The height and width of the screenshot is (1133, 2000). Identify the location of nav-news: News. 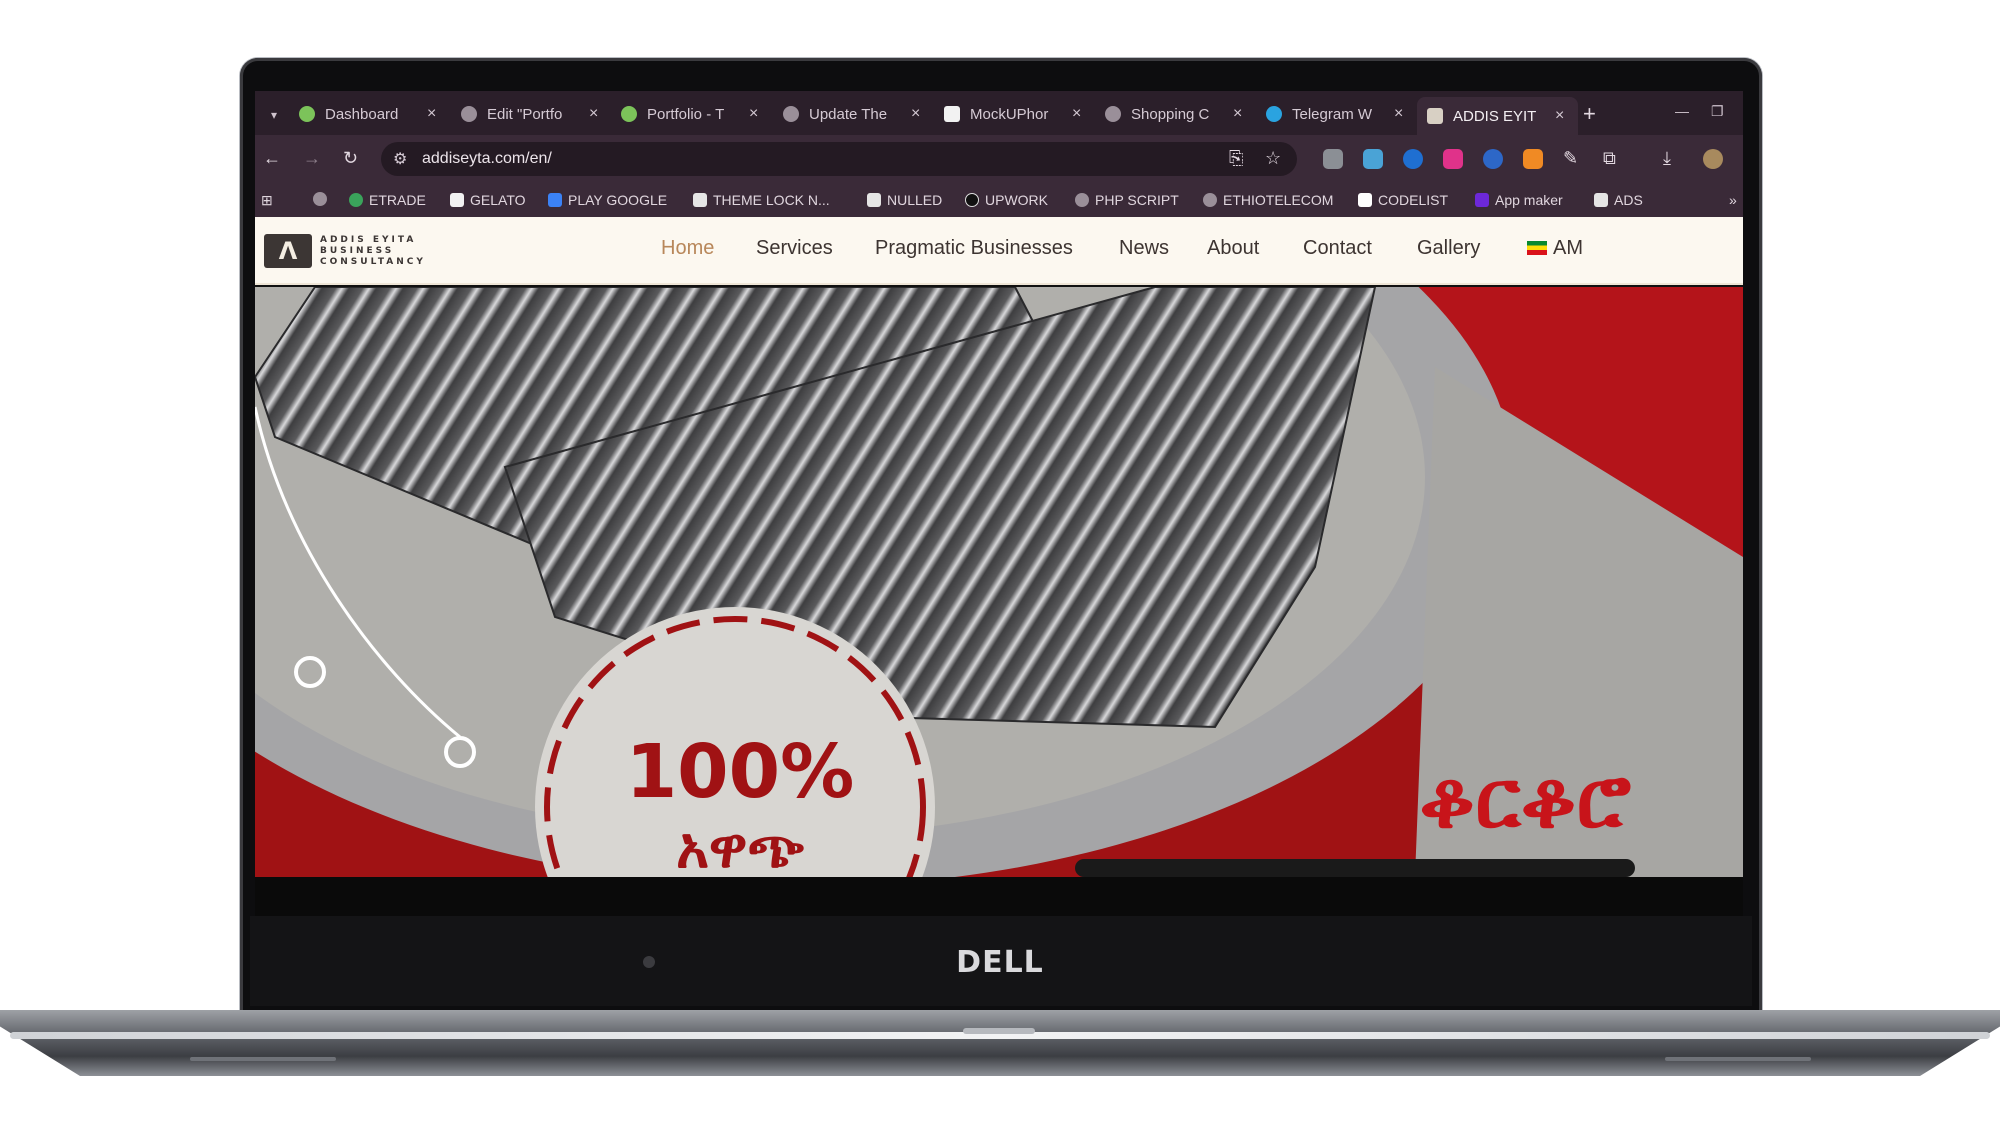
(1144, 248).